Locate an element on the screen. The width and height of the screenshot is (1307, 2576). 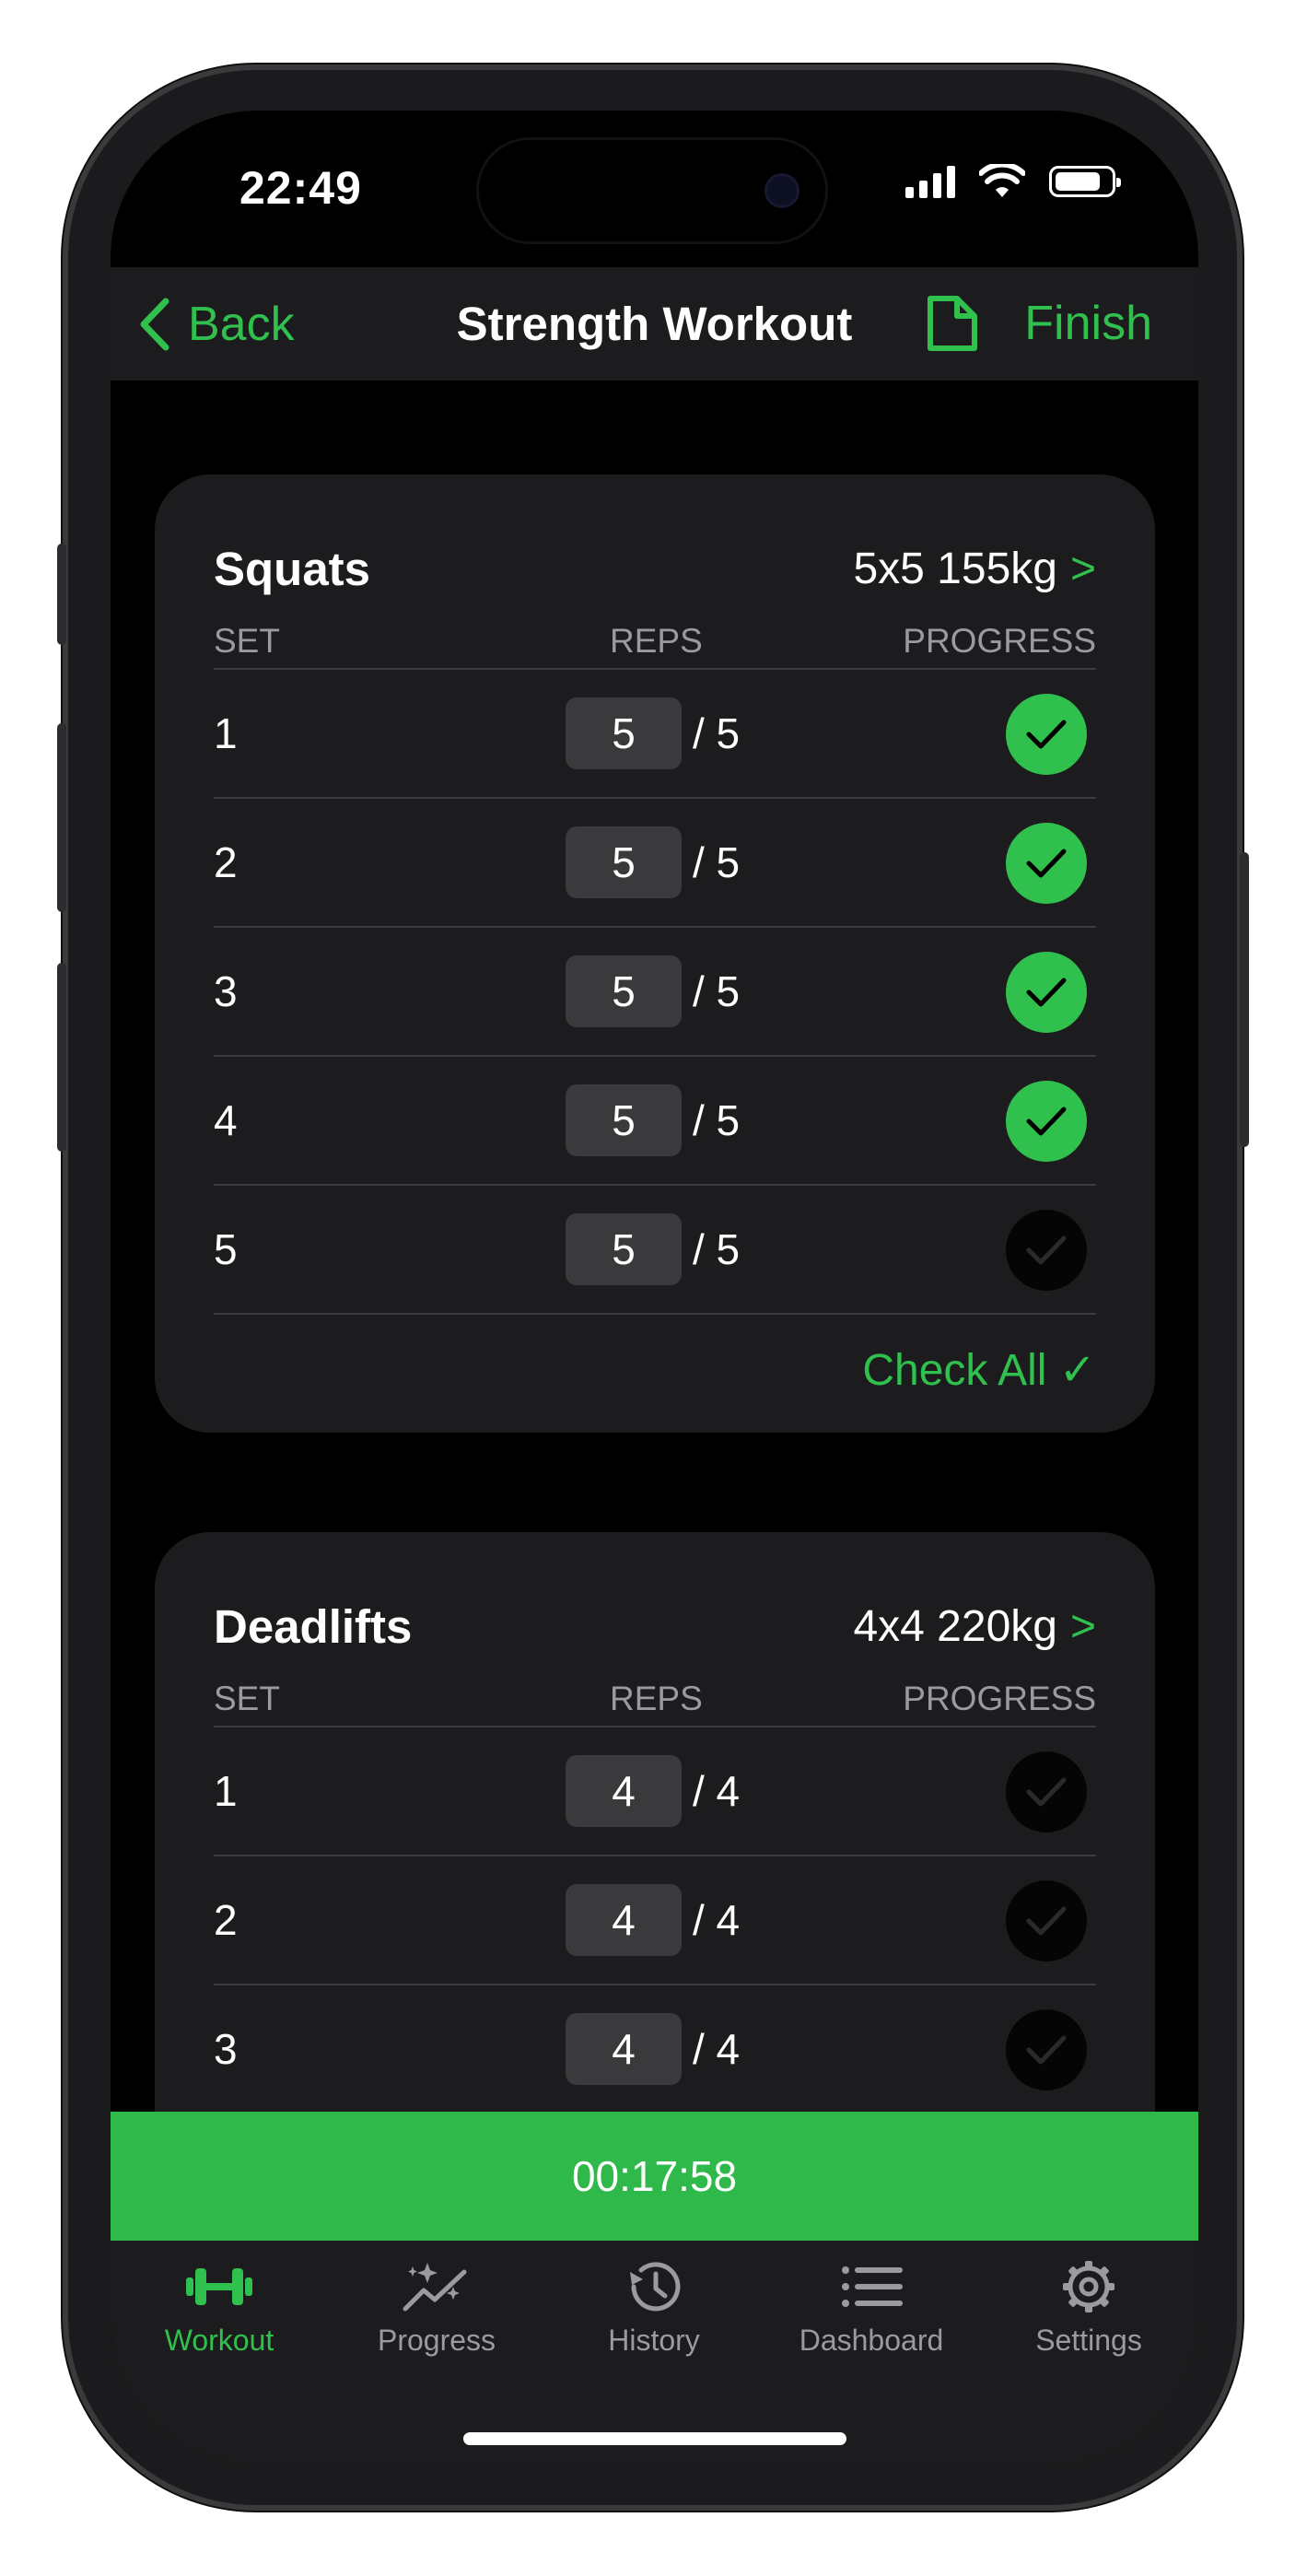
document-icon is located at coordinates (952, 323).